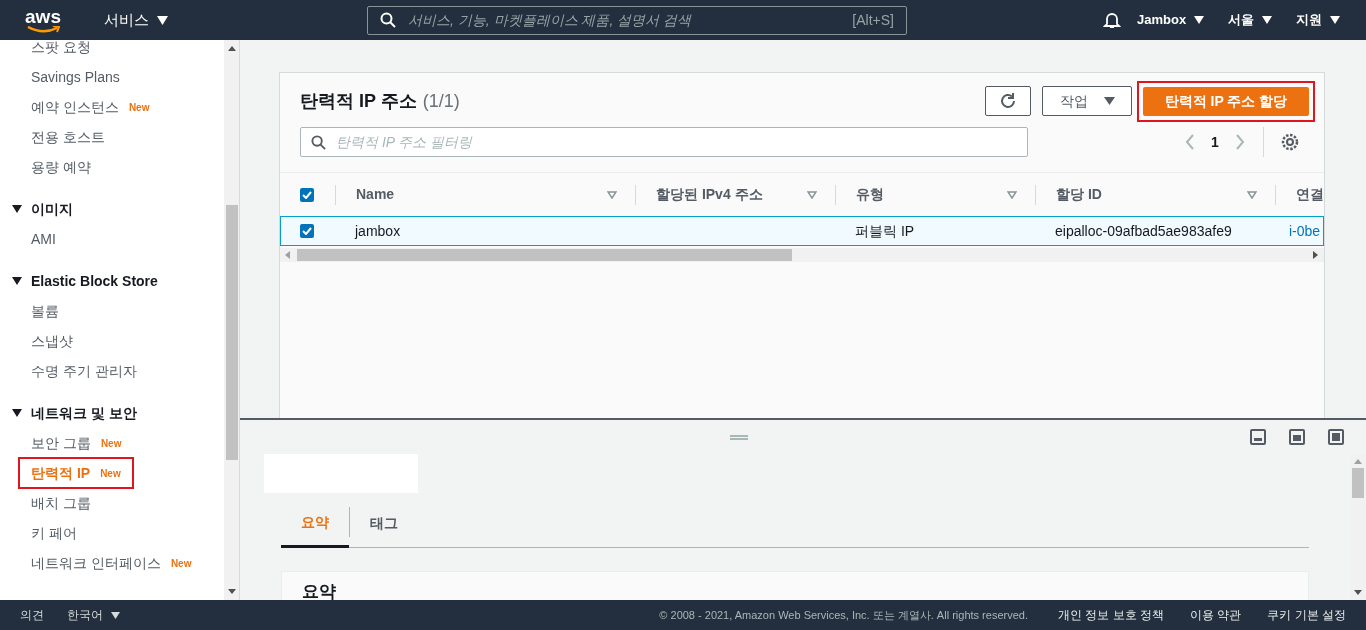 The width and height of the screenshot is (1366, 630). What do you see at coordinates (136, 20) in the screenshot?
I see `services-menu: 서비스` at bounding box center [136, 20].